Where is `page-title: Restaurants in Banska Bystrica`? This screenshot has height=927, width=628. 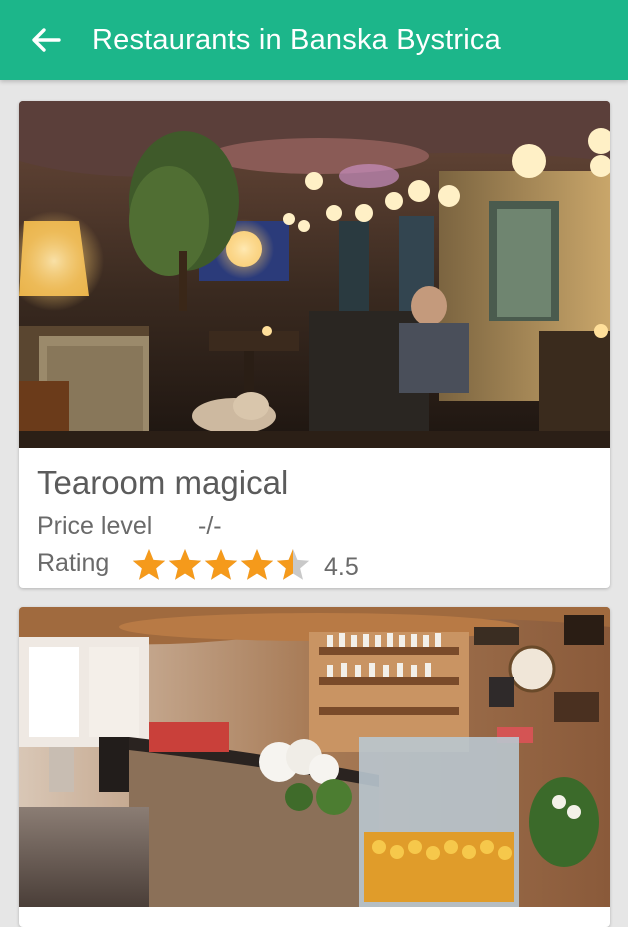
page-title: Restaurants in Banska Bystrica is located at coordinates (296, 39).